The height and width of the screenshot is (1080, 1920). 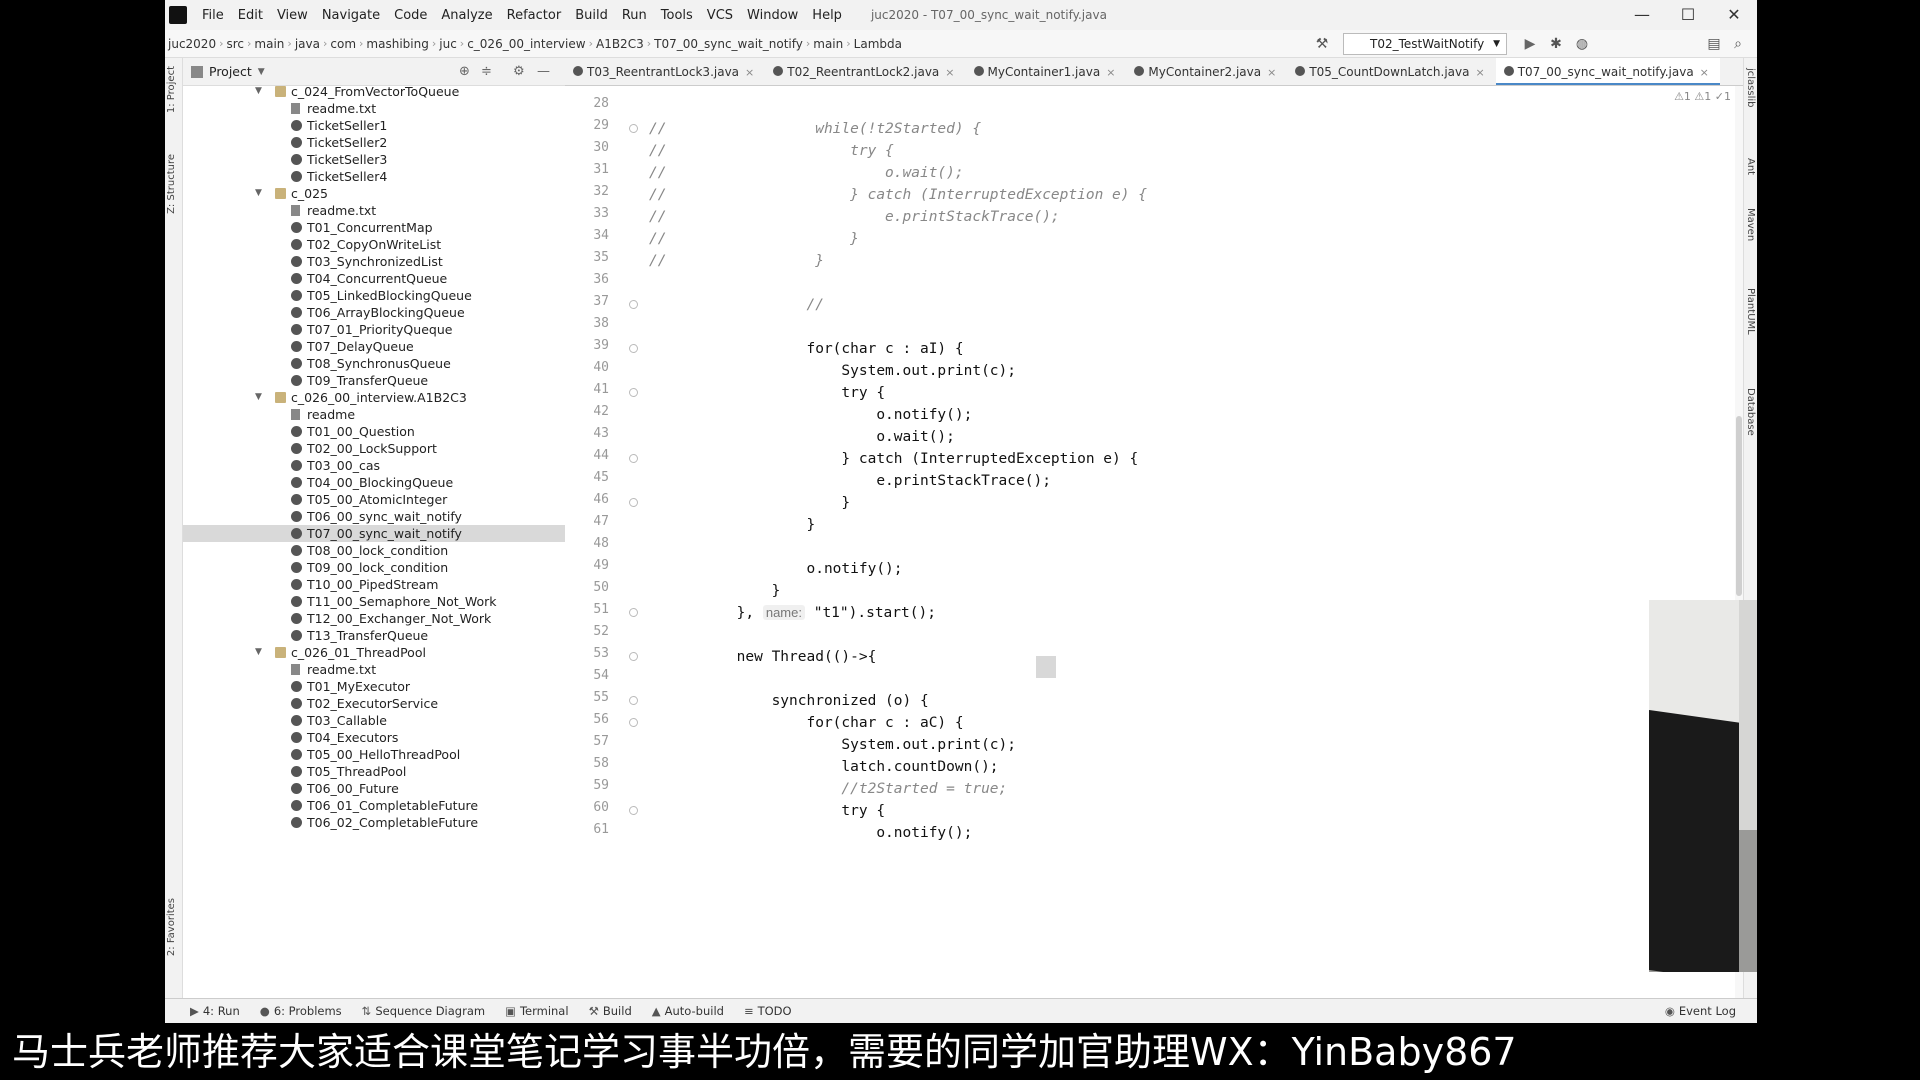 What do you see at coordinates (611, 1011) in the screenshot?
I see `tool-window-button: ⚒ Build` at bounding box center [611, 1011].